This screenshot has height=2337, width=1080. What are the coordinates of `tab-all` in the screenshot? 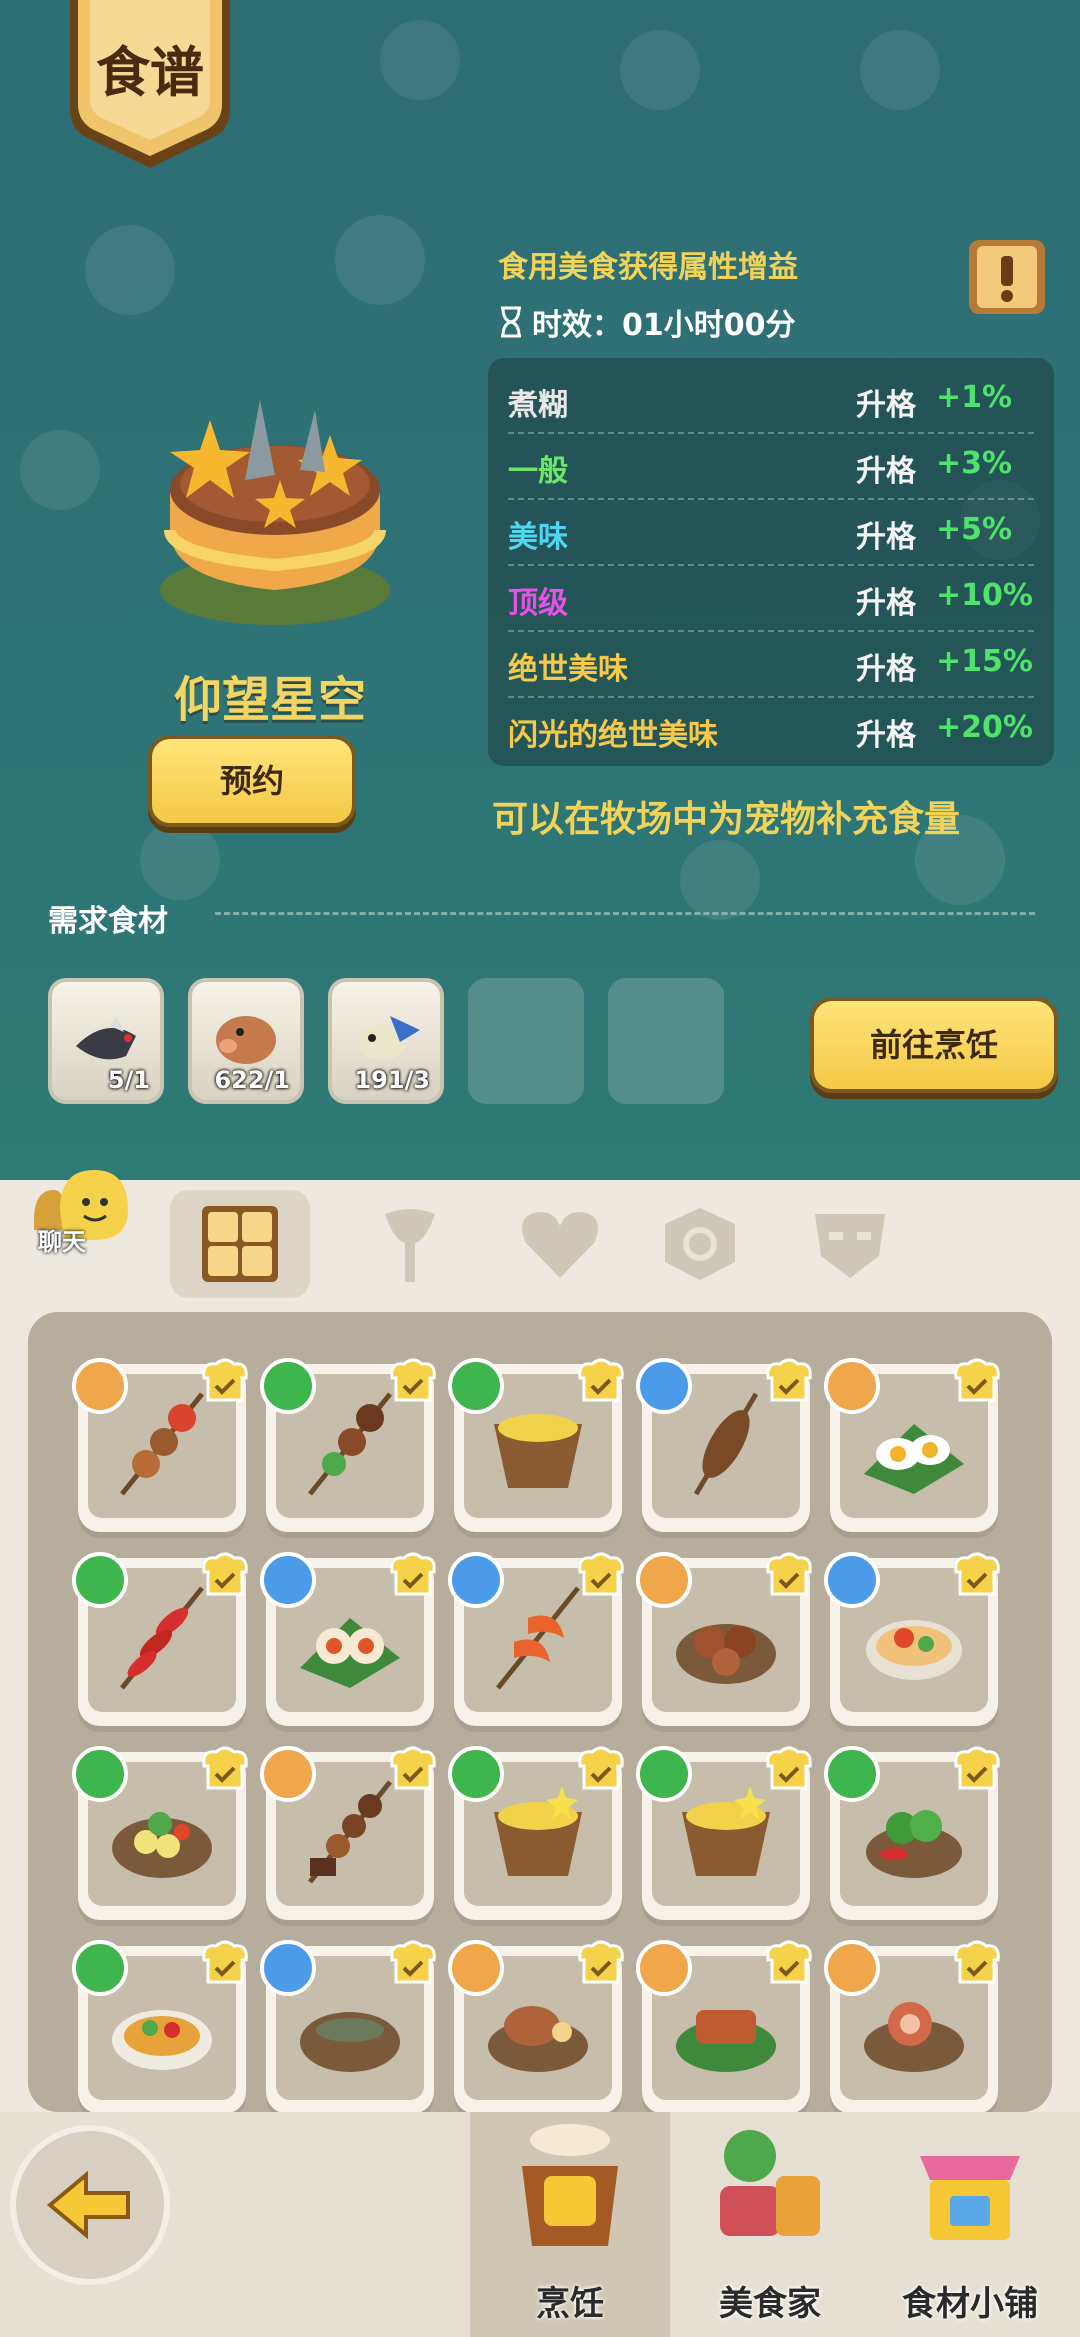 It's located at (240, 1244).